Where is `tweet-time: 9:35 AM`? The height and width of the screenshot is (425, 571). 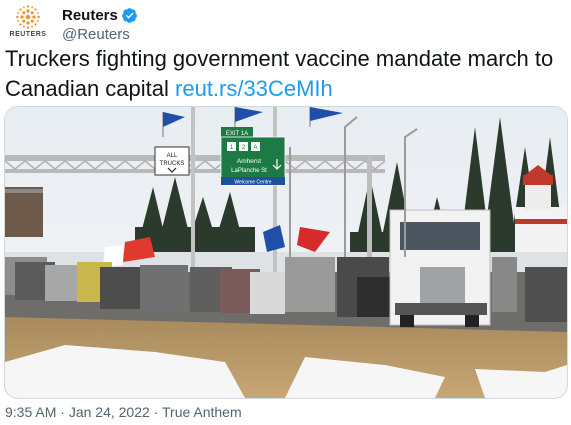 tweet-time: 9:35 AM is located at coordinates (30, 412).